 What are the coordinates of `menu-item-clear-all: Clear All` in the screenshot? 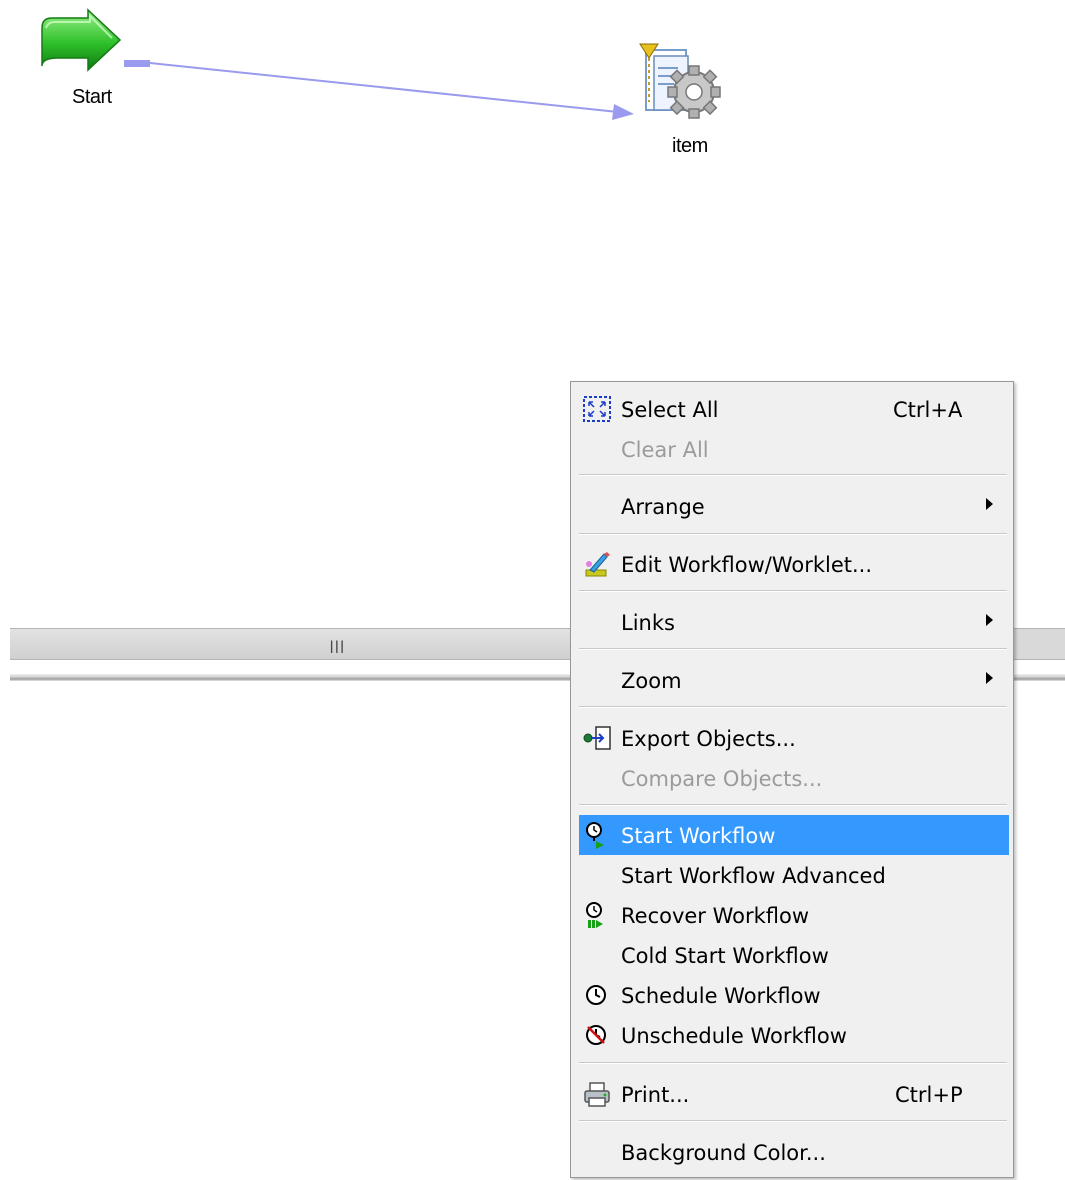 It's located at (794, 449).